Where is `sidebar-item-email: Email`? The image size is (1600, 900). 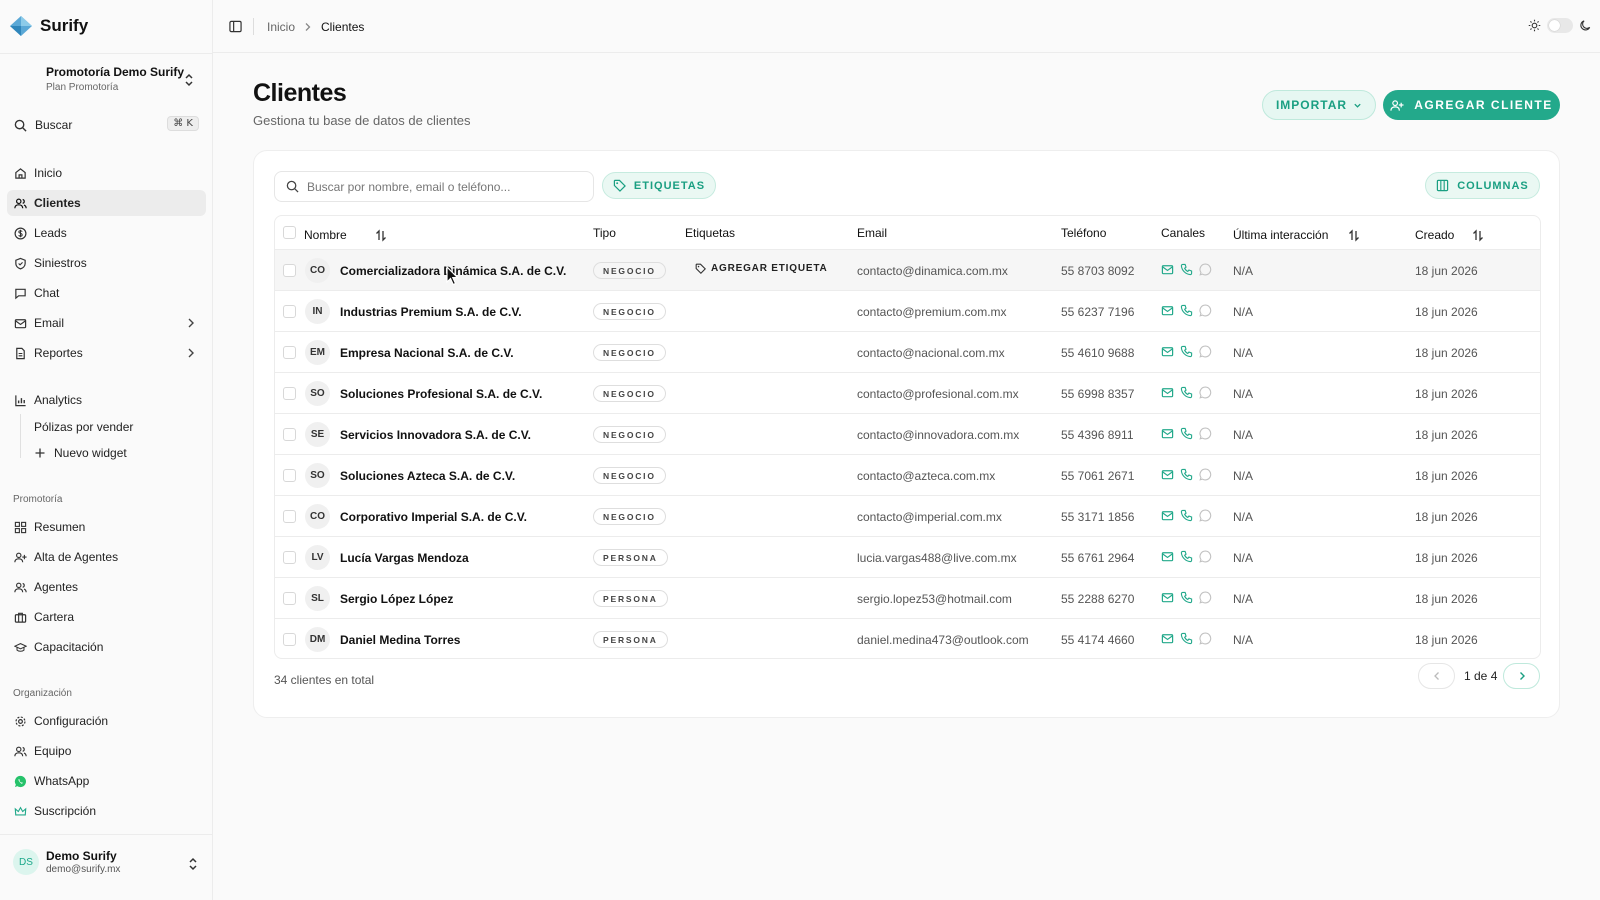
sidebar-item-email: Email is located at coordinates (106, 323).